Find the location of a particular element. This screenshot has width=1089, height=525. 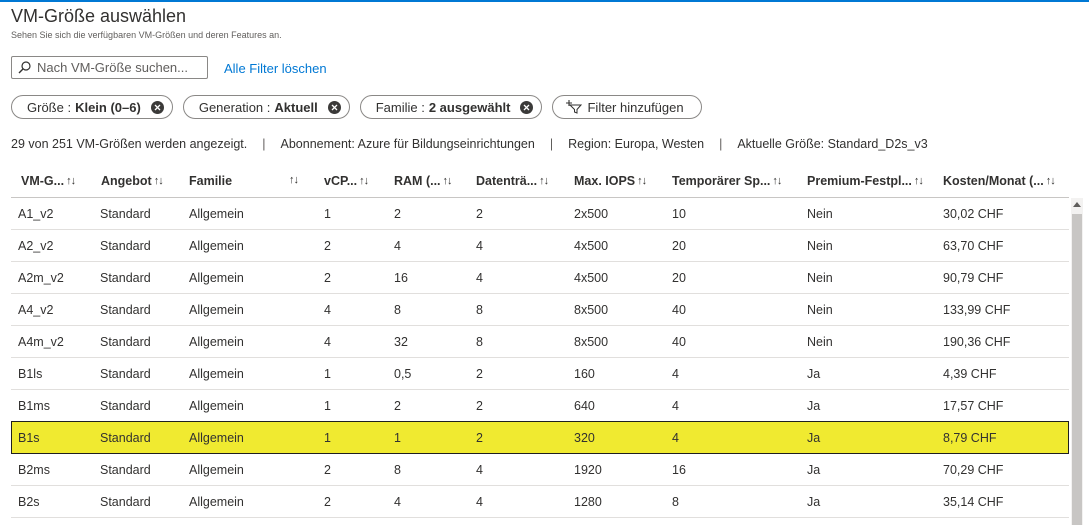

column-header-family-sort: ↑↓ is located at coordinates (293, 180).